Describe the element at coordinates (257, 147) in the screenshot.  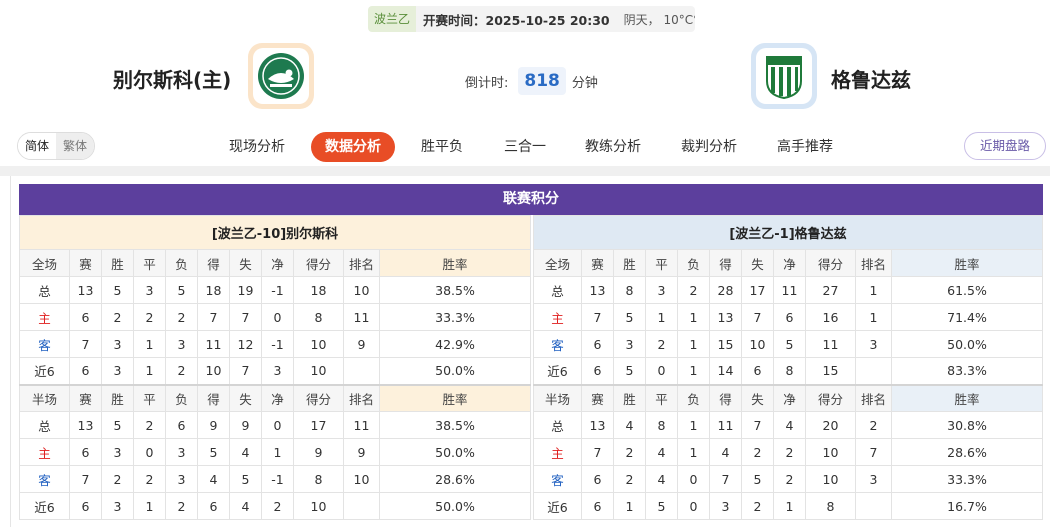
I see `tab-live-analysis: 现场分析` at that location.